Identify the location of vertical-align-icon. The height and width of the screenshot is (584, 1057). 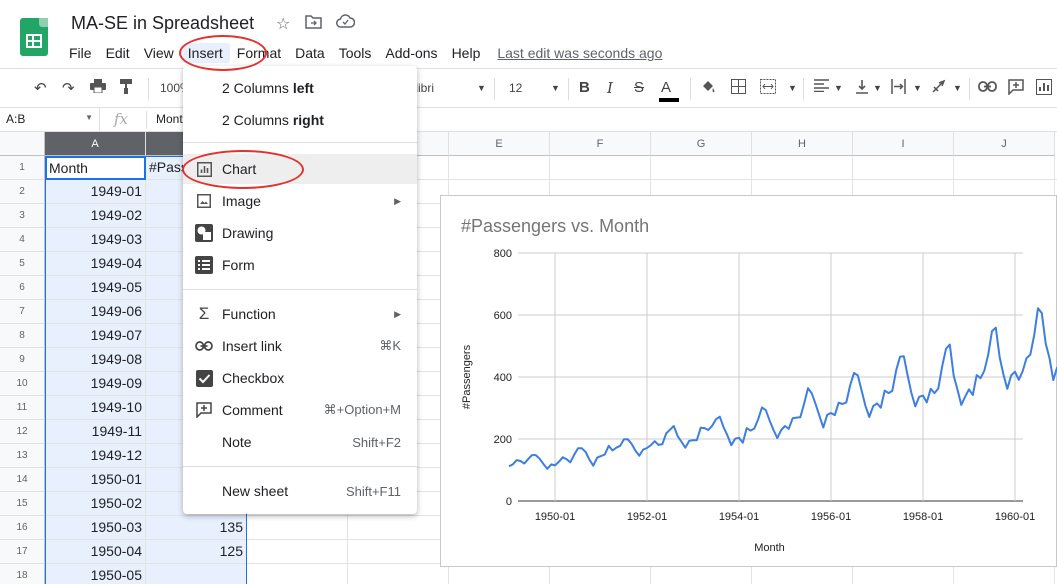
(862, 88).